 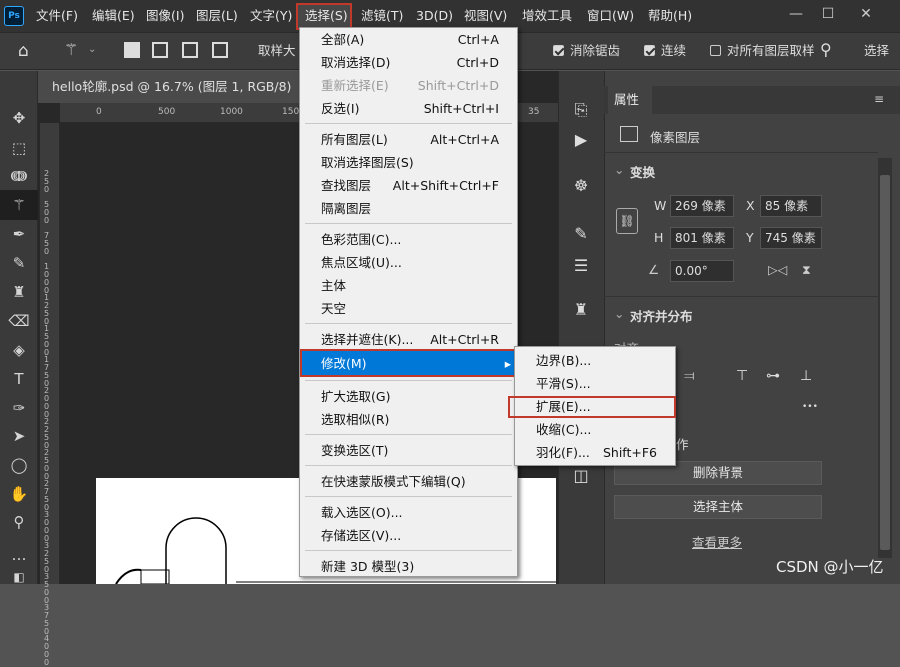 I want to click on submenu-item: 羽化(F)... Shift+F6, so click(x=595, y=452).